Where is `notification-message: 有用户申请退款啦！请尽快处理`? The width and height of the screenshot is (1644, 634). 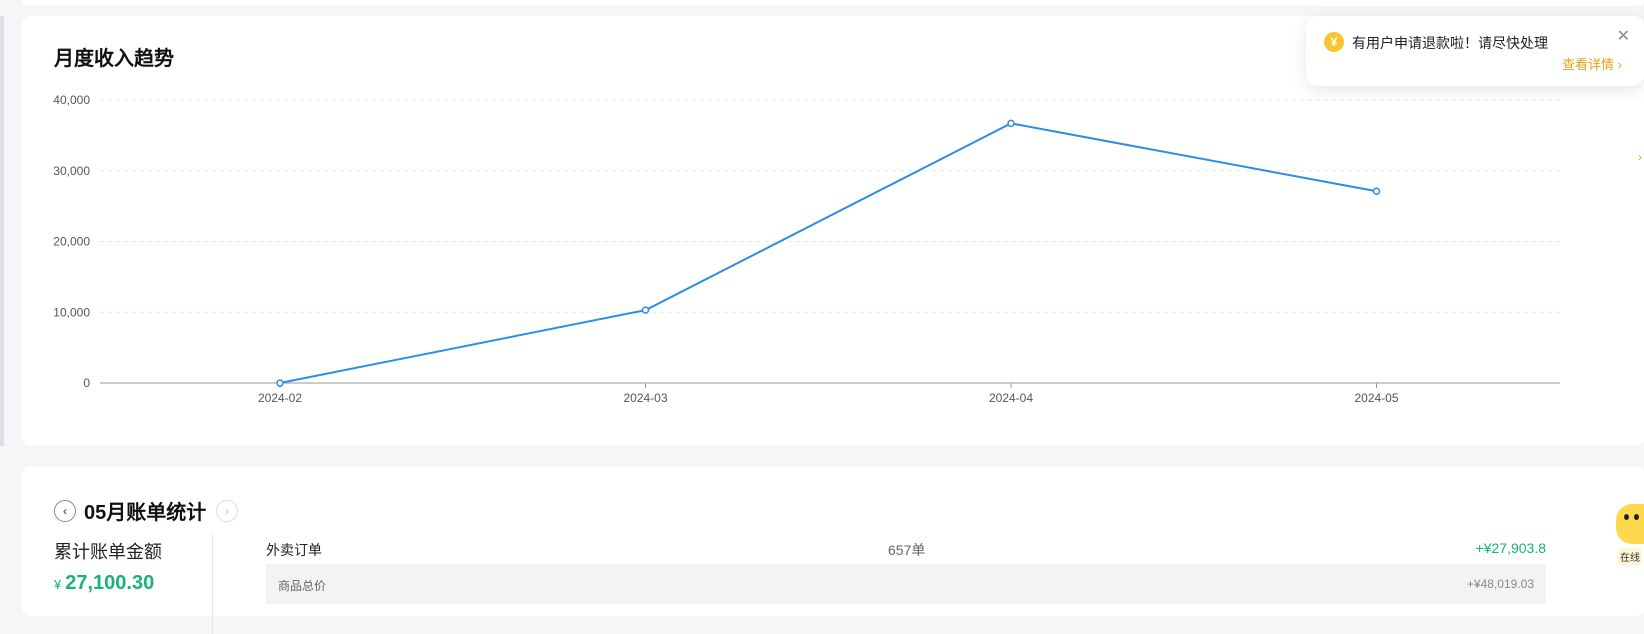
notification-message: 有用户申请退款啦！请尽快处理 is located at coordinates (1450, 43).